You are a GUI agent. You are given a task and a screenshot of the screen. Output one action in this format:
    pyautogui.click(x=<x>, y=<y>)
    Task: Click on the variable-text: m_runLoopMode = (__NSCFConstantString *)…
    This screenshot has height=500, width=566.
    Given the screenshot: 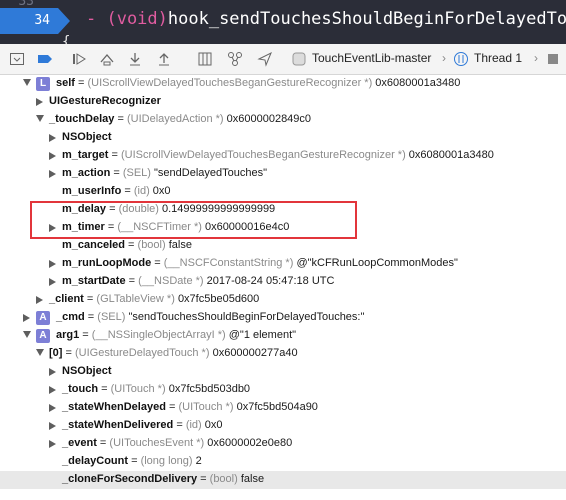 What is the action you would take?
    pyautogui.click(x=260, y=263)
    